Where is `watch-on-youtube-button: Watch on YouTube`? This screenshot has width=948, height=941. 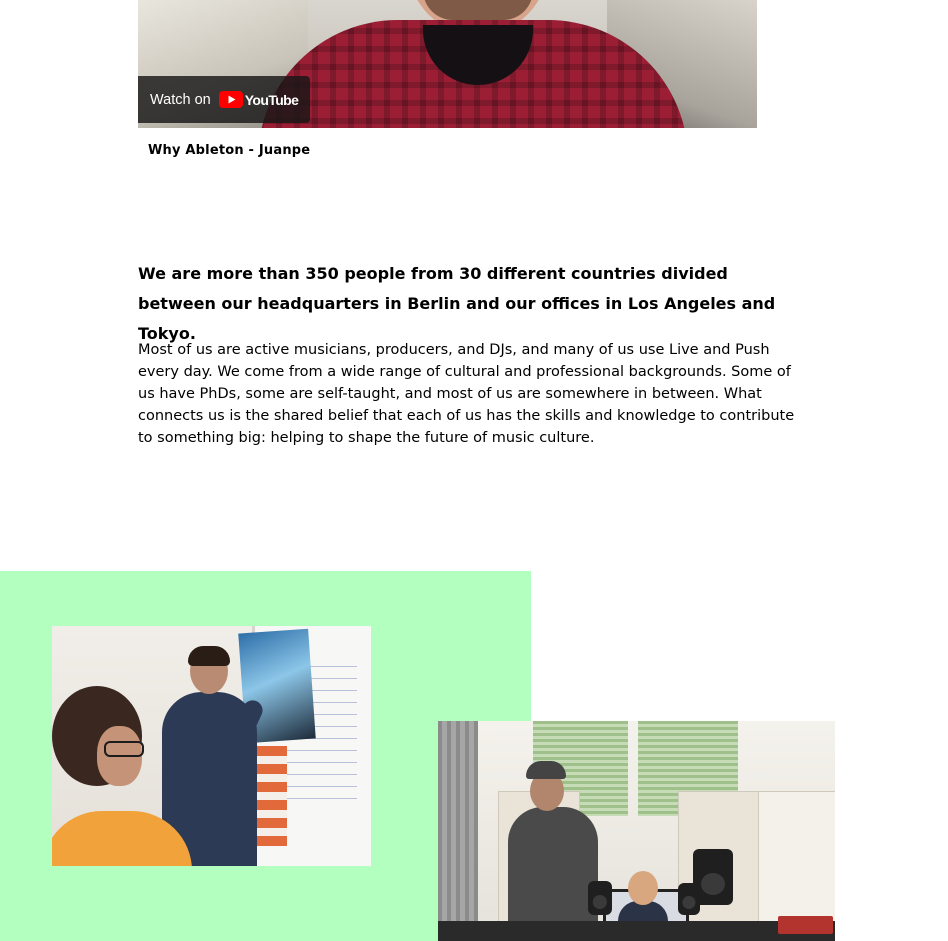 watch-on-youtube-button: Watch on YouTube is located at coordinates (224, 99).